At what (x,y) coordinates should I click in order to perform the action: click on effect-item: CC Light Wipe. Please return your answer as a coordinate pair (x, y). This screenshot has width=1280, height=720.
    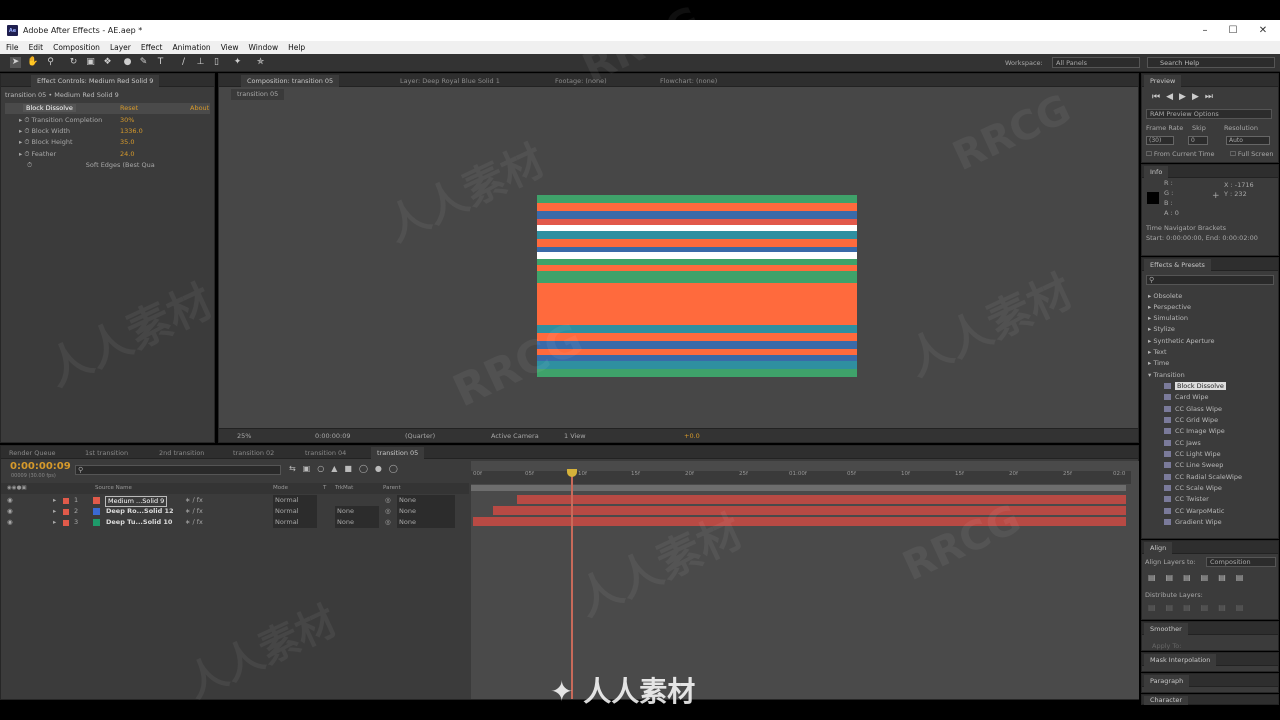
    Looking at the image, I should click on (1192, 454).